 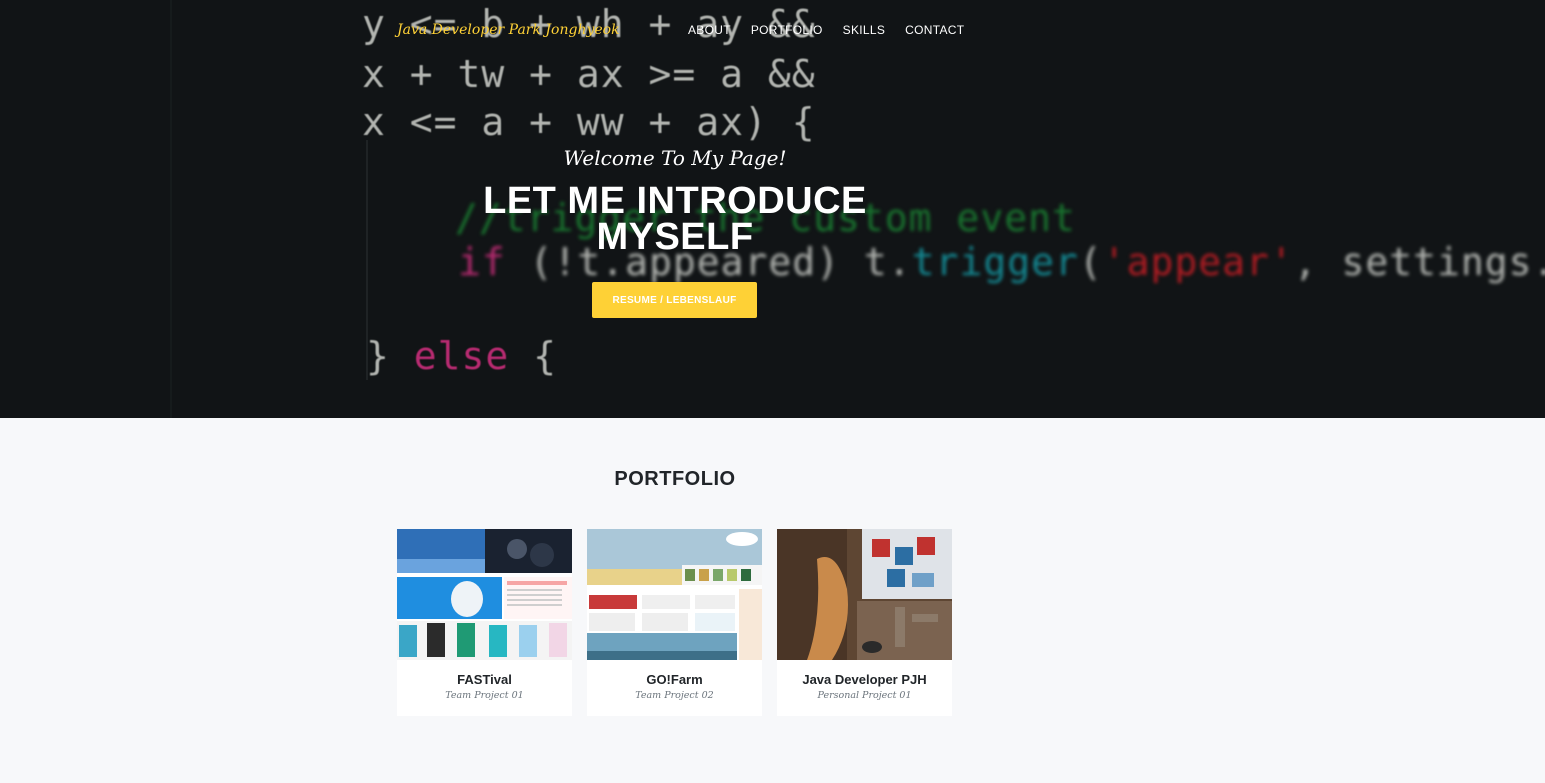 What do you see at coordinates (864, 30) in the screenshot?
I see `nav-item-skills: SKILLS` at bounding box center [864, 30].